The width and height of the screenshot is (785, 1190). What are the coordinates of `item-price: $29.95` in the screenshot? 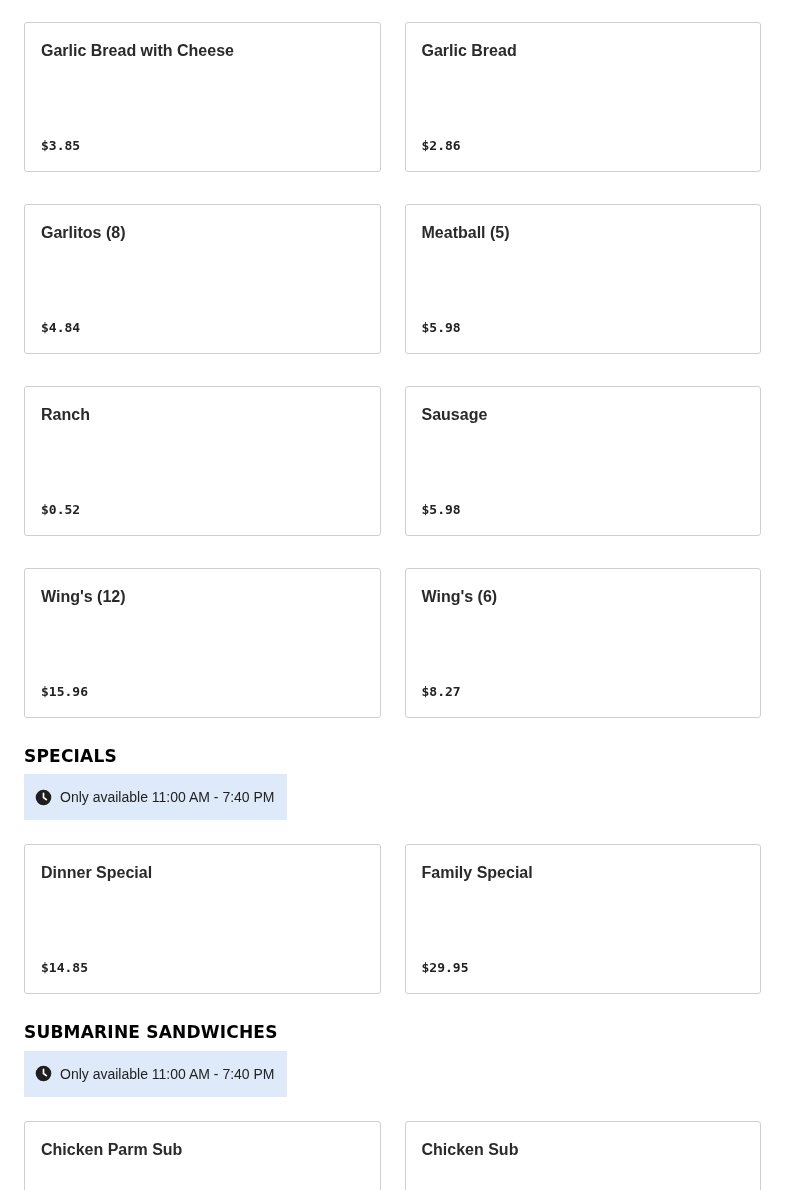 It's located at (445, 968).